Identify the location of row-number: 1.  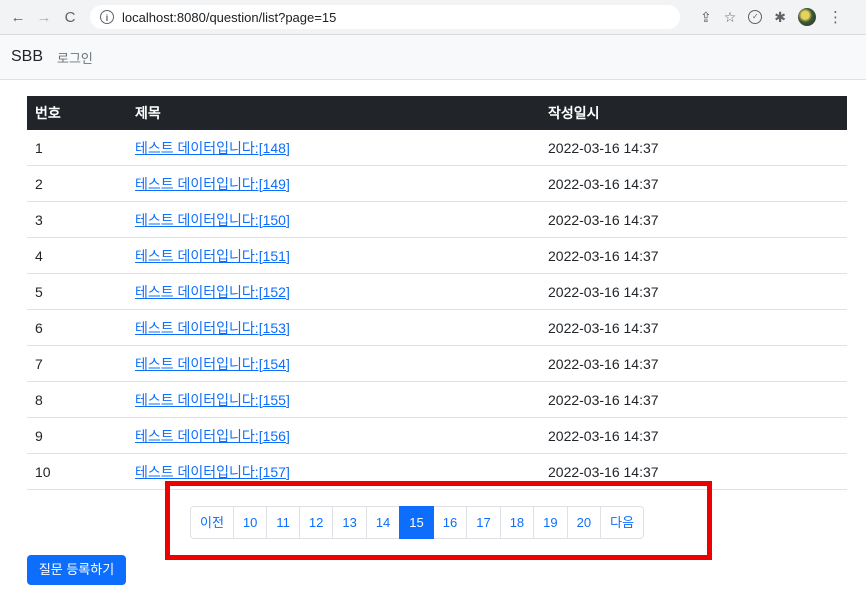
(77, 148).